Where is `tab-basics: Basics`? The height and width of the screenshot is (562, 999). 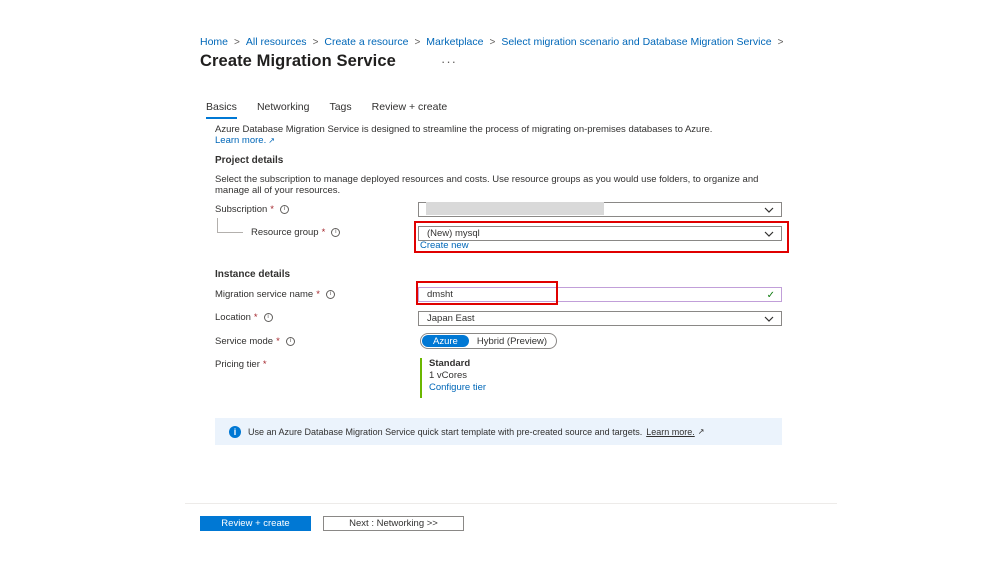 tab-basics: Basics is located at coordinates (221, 110).